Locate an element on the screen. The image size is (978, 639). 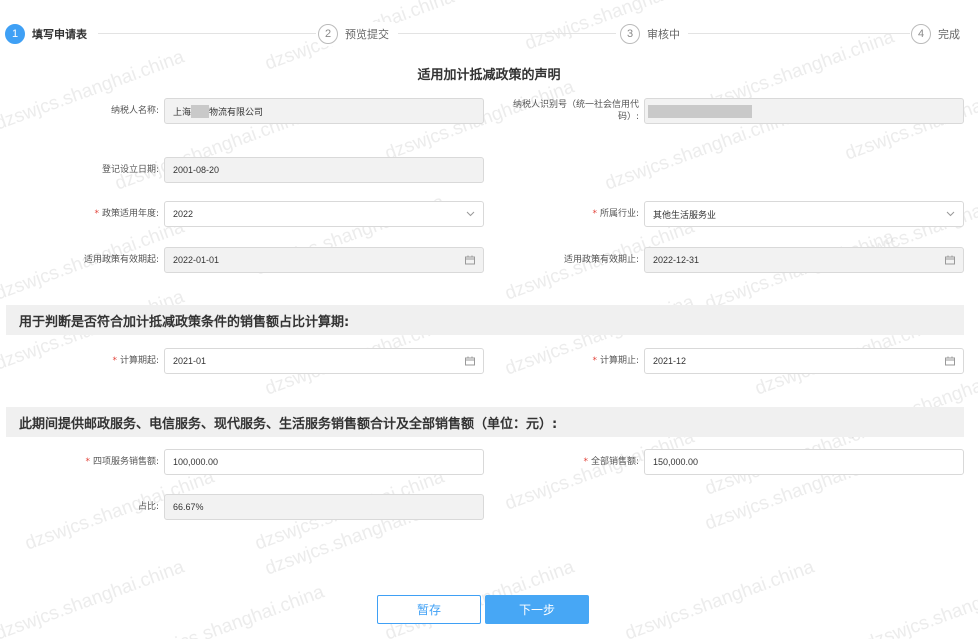
industry-row: * 所属行业: 其他生活服务业 is located at coordinates (732, 214).